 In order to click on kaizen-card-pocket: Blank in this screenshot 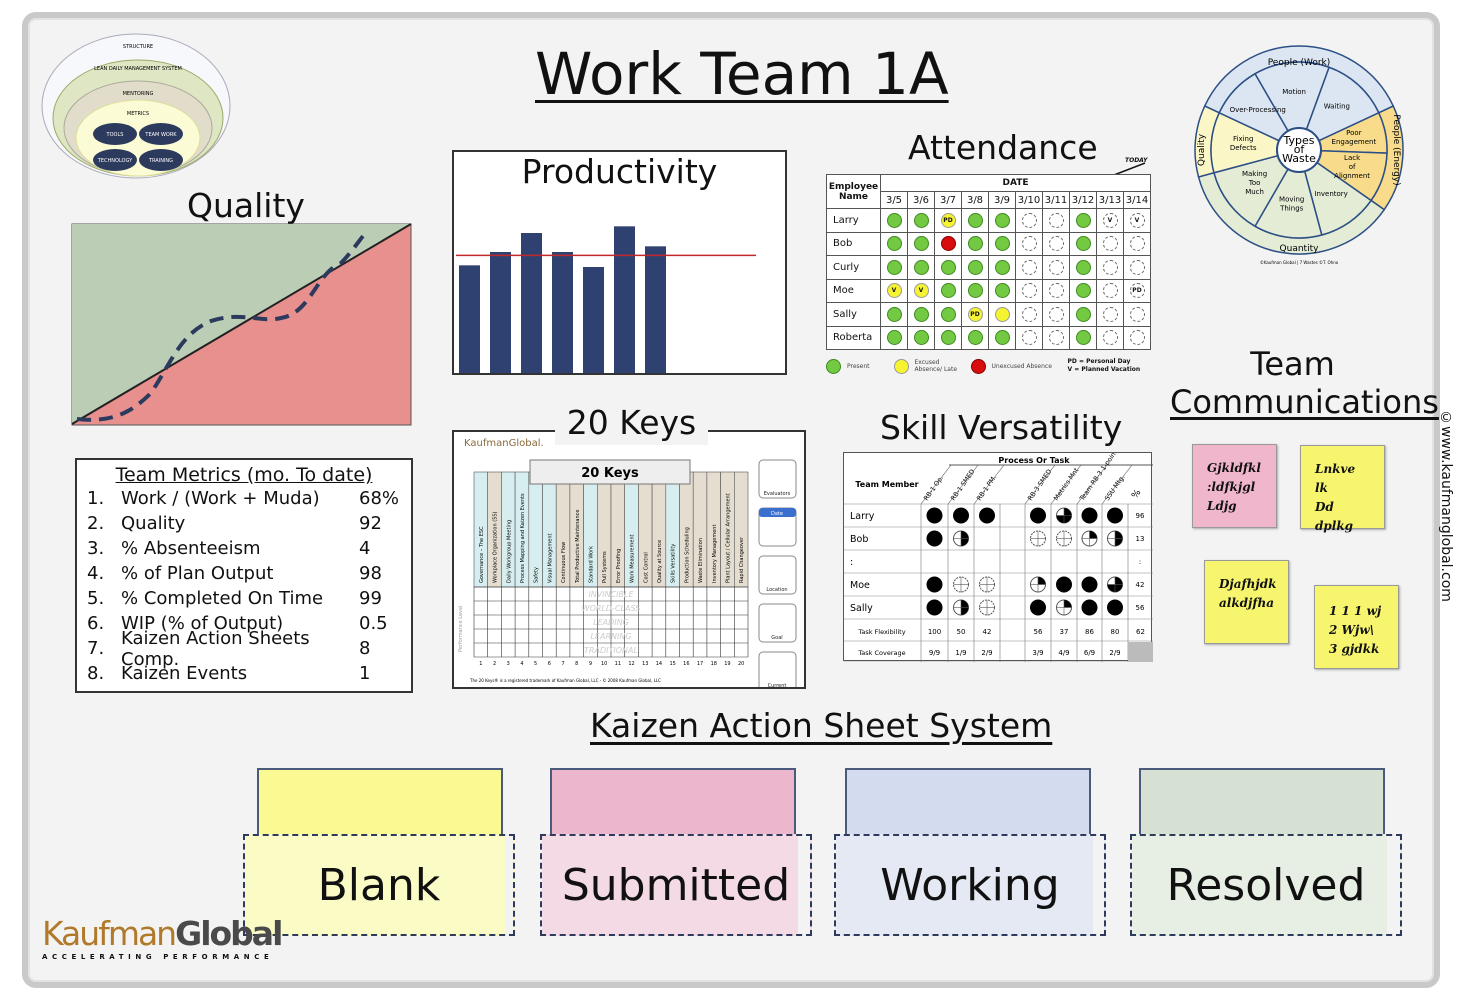, I will do `click(379, 885)`.